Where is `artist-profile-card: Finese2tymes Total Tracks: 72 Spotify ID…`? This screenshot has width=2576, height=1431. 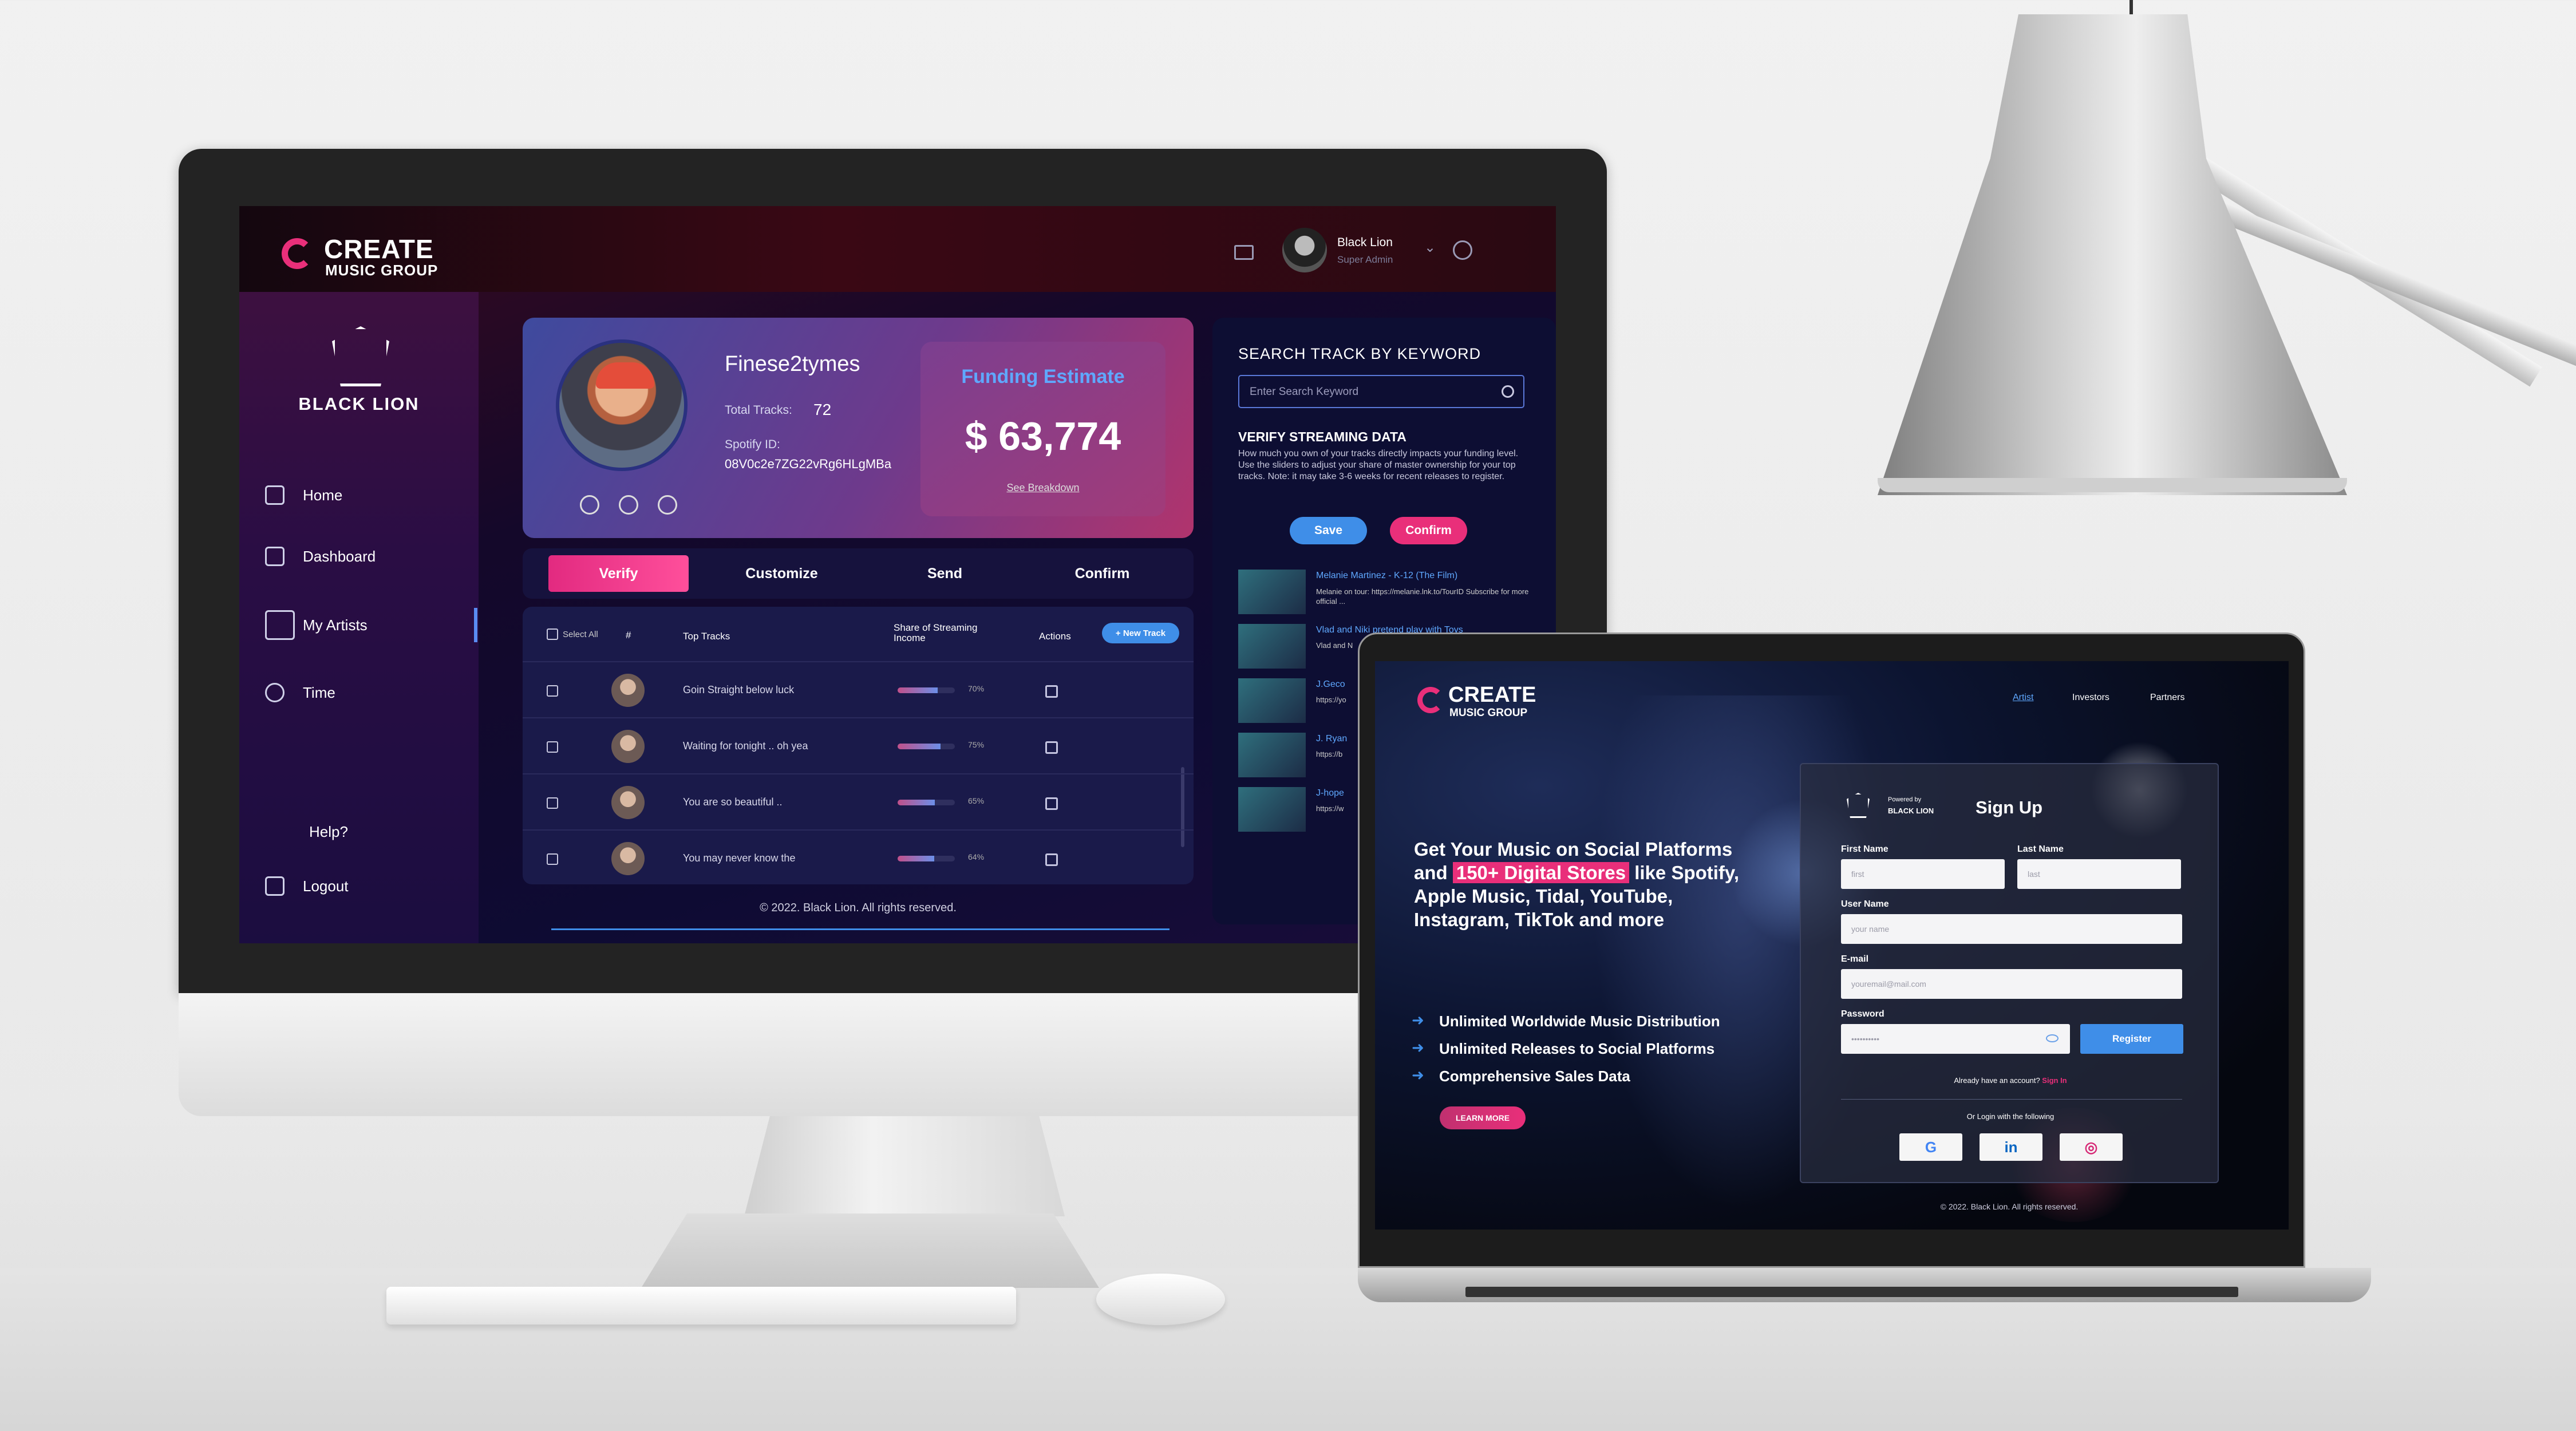
artist-profile-card: Finese2tymes Total Tracks: 72 Spotify ID… is located at coordinates (858, 428).